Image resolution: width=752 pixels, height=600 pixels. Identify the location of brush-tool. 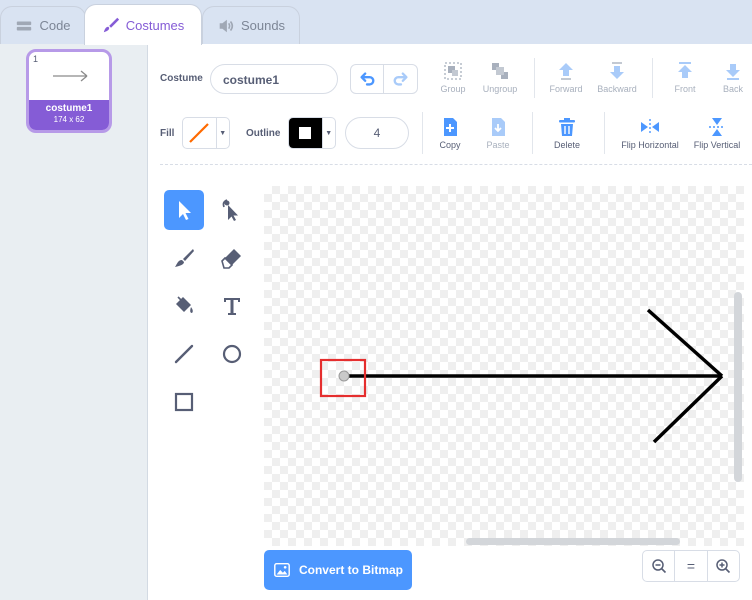
(184, 258).